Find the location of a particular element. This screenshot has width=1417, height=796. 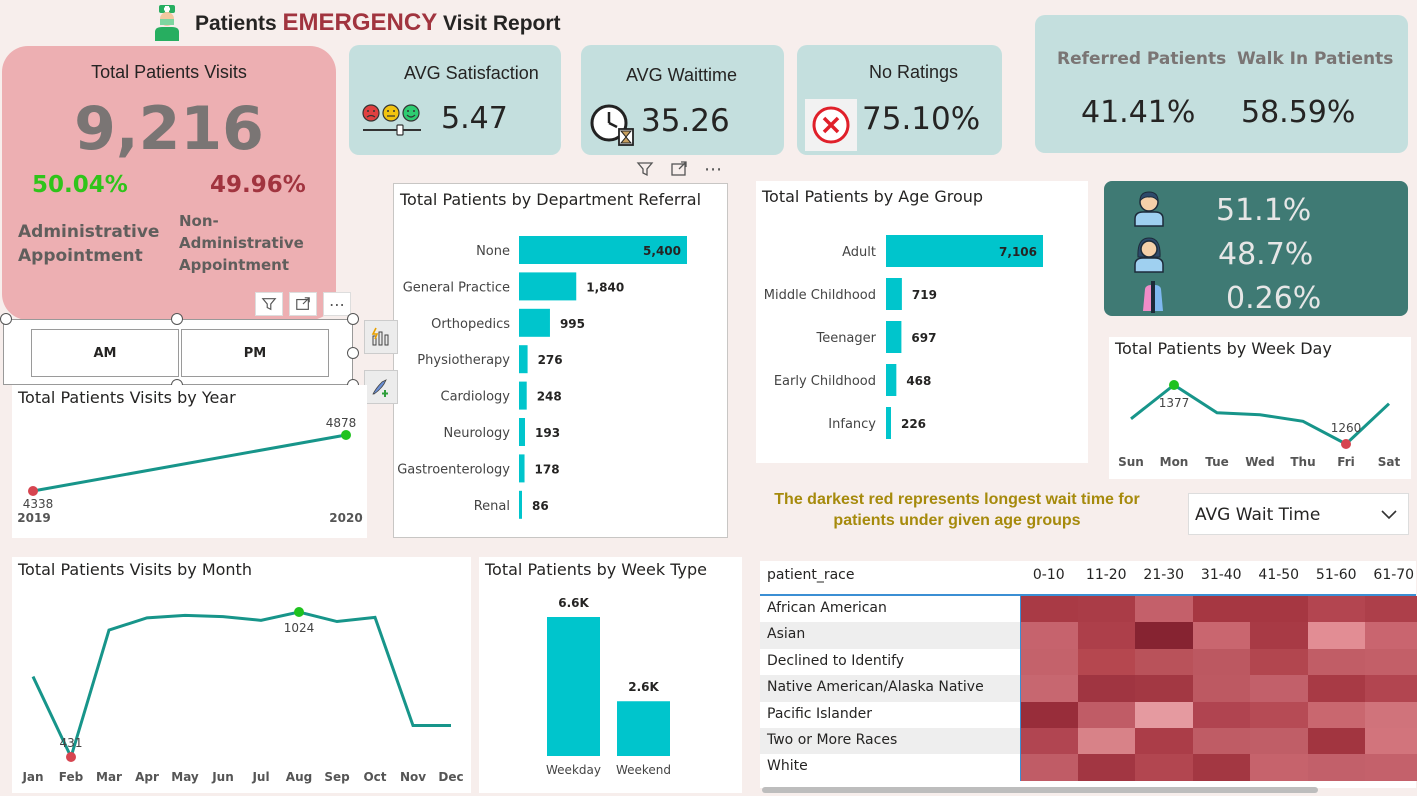

x-tick-label: Jun is located at coordinates (222, 777).